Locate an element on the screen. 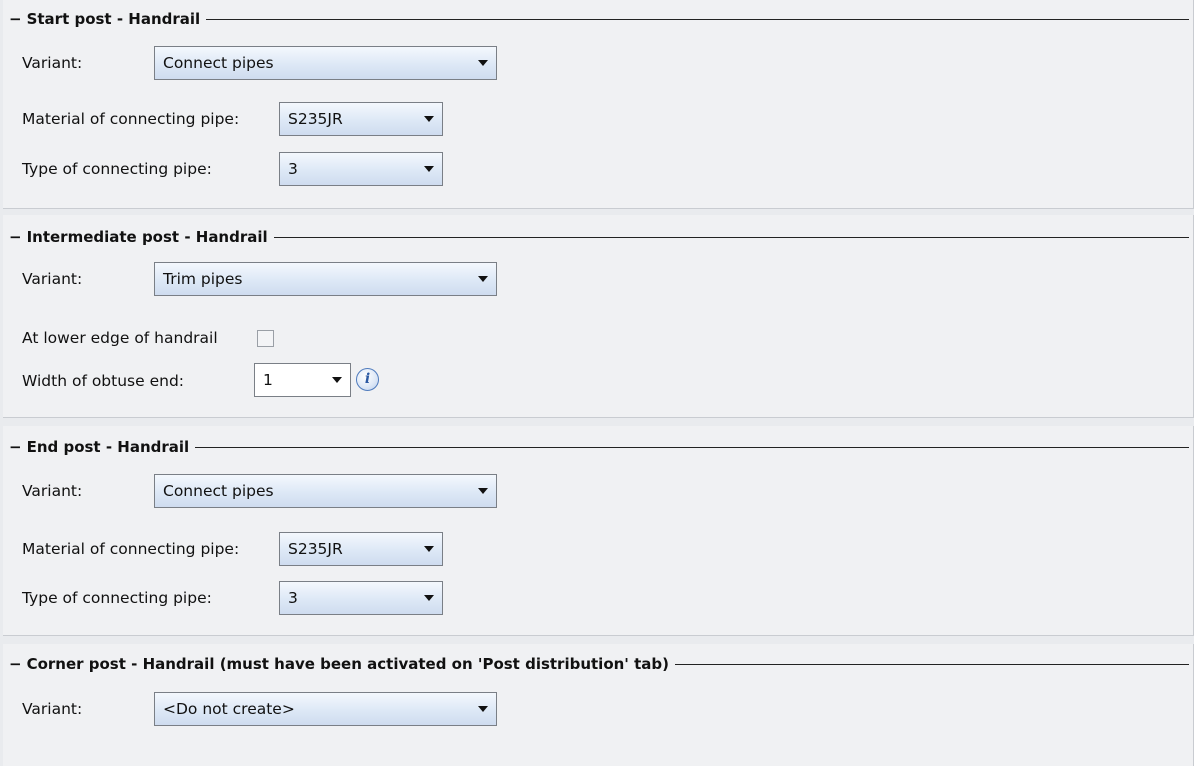 The height and width of the screenshot is (766, 1194). width-dropdown: 1 is located at coordinates (302, 380).